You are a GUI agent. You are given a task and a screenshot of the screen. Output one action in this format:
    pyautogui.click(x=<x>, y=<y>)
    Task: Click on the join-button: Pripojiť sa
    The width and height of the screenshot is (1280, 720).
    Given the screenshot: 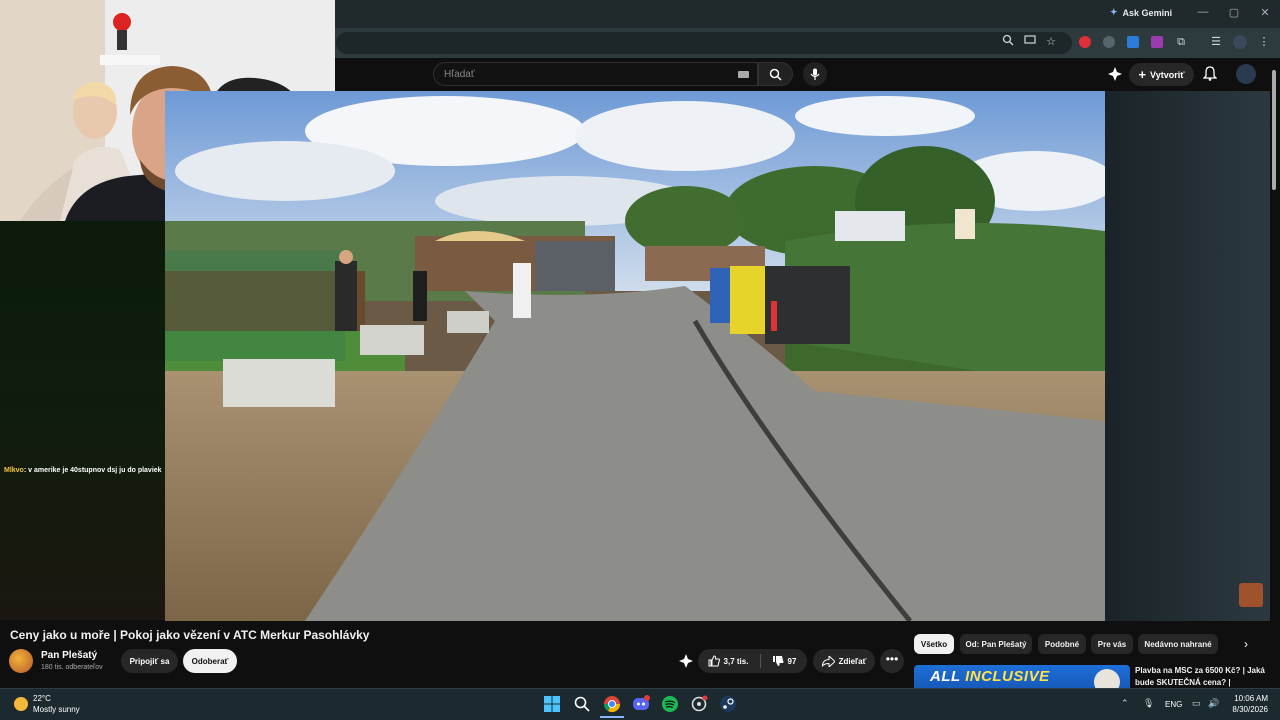 What is the action you would take?
    pyautogui.click(x=149, y=661)
    